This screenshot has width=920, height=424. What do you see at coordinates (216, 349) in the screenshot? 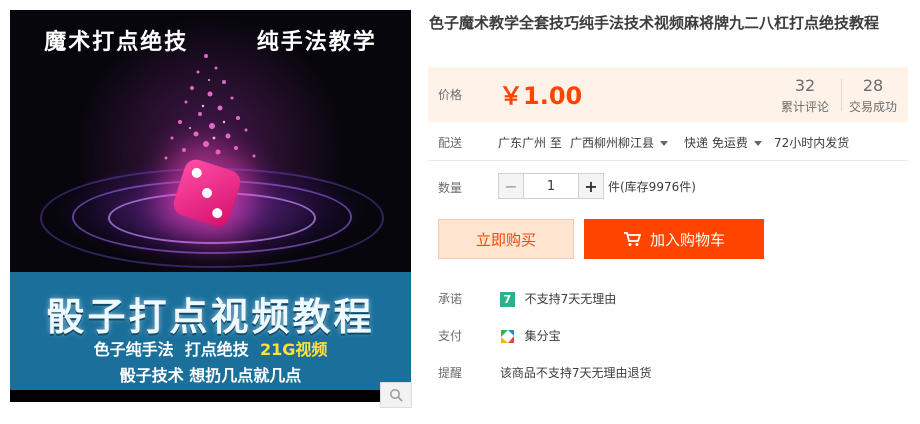
I see `band-text-b: 打点绝技` at bounding box center [216, 349].